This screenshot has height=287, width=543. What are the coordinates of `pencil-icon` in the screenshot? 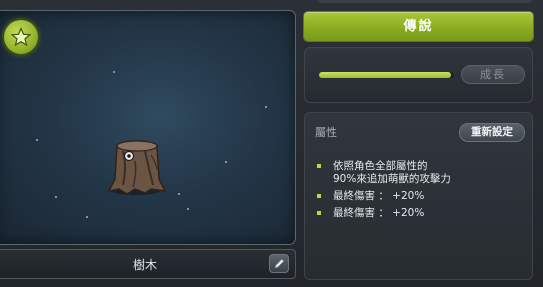 It's located at (279, 263).